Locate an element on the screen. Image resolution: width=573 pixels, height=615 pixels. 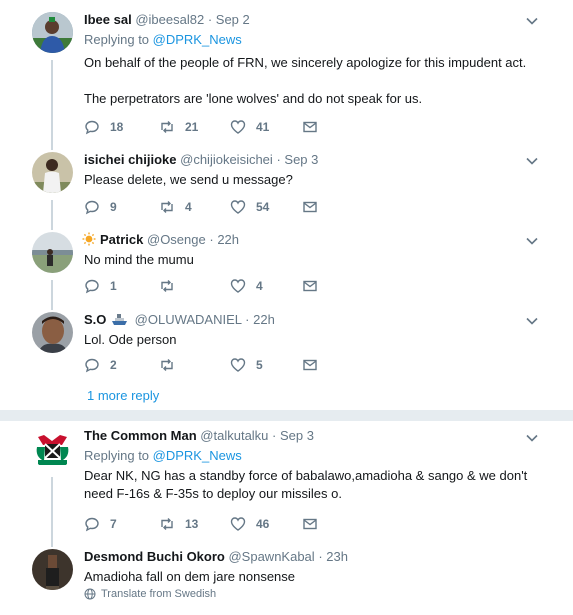
user-handle: @talkutalku is located at coordinates (234, 435).